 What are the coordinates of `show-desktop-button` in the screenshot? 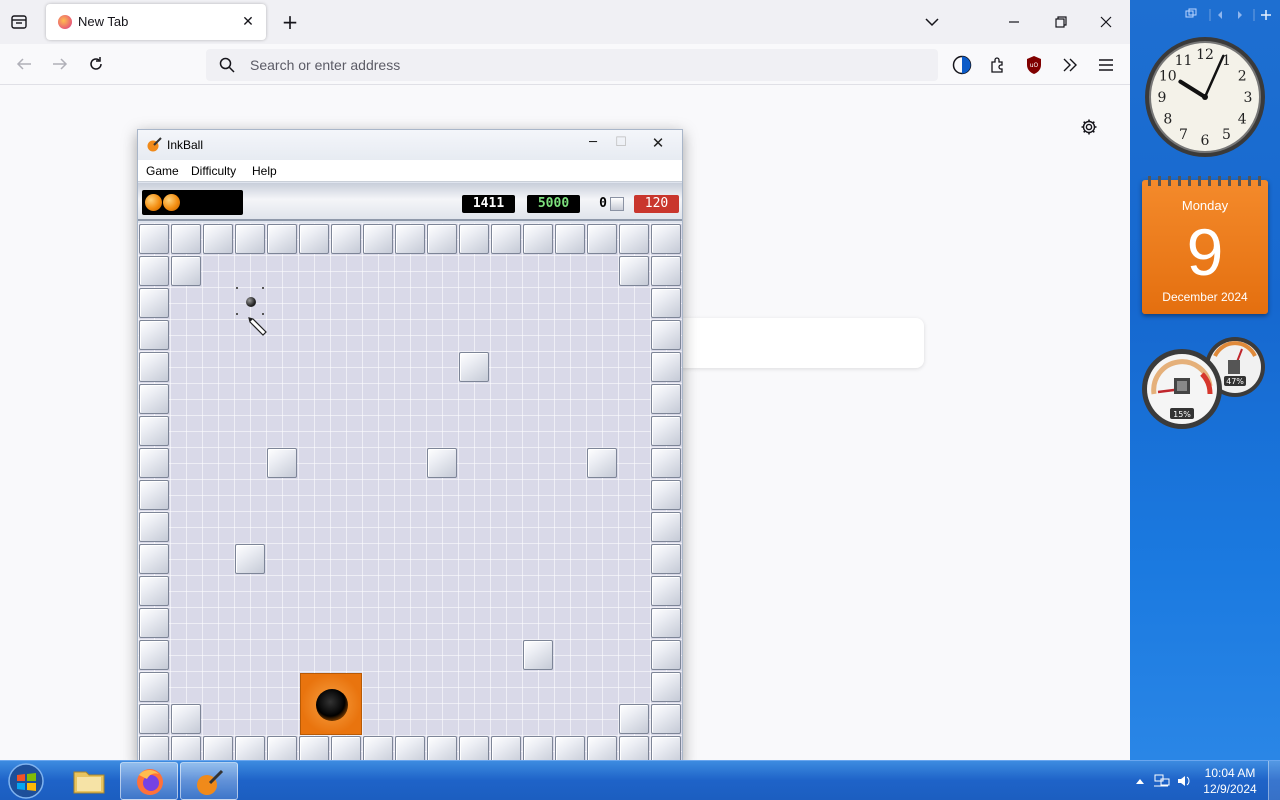 It's located at (1274, 780).